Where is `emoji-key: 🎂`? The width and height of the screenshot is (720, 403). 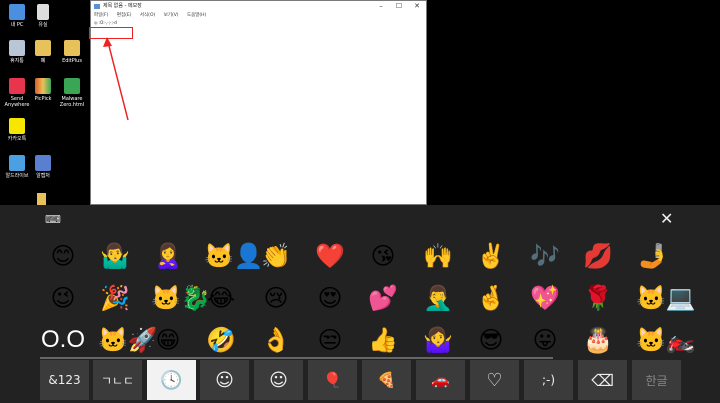 emoji-key: 🎂 is located at coordinates (598, 340).